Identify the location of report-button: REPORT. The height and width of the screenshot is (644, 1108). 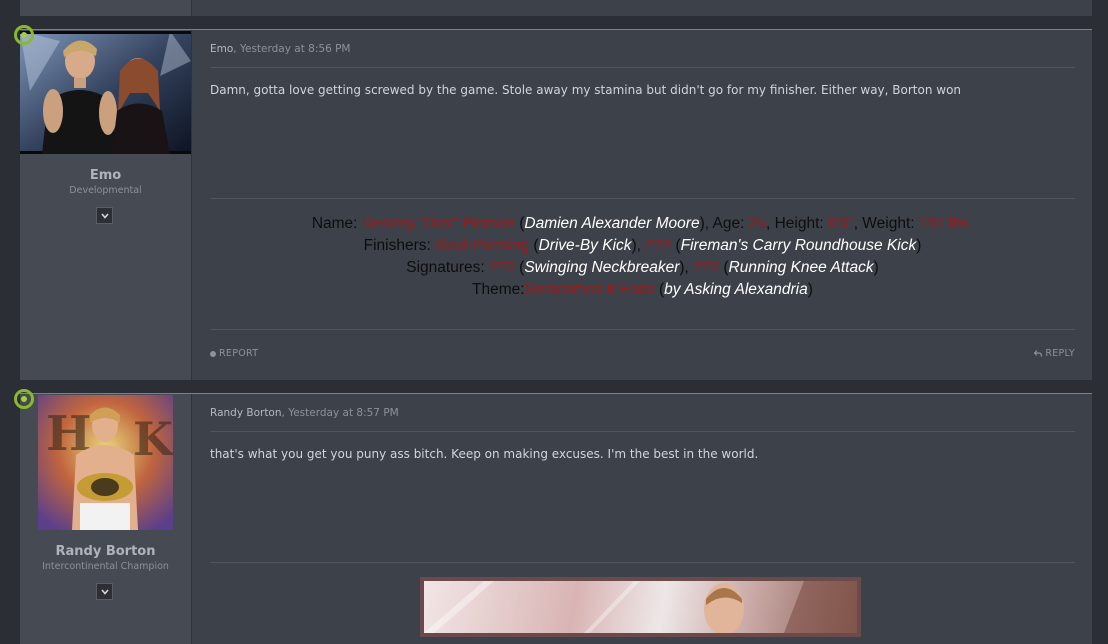
(234, 353).